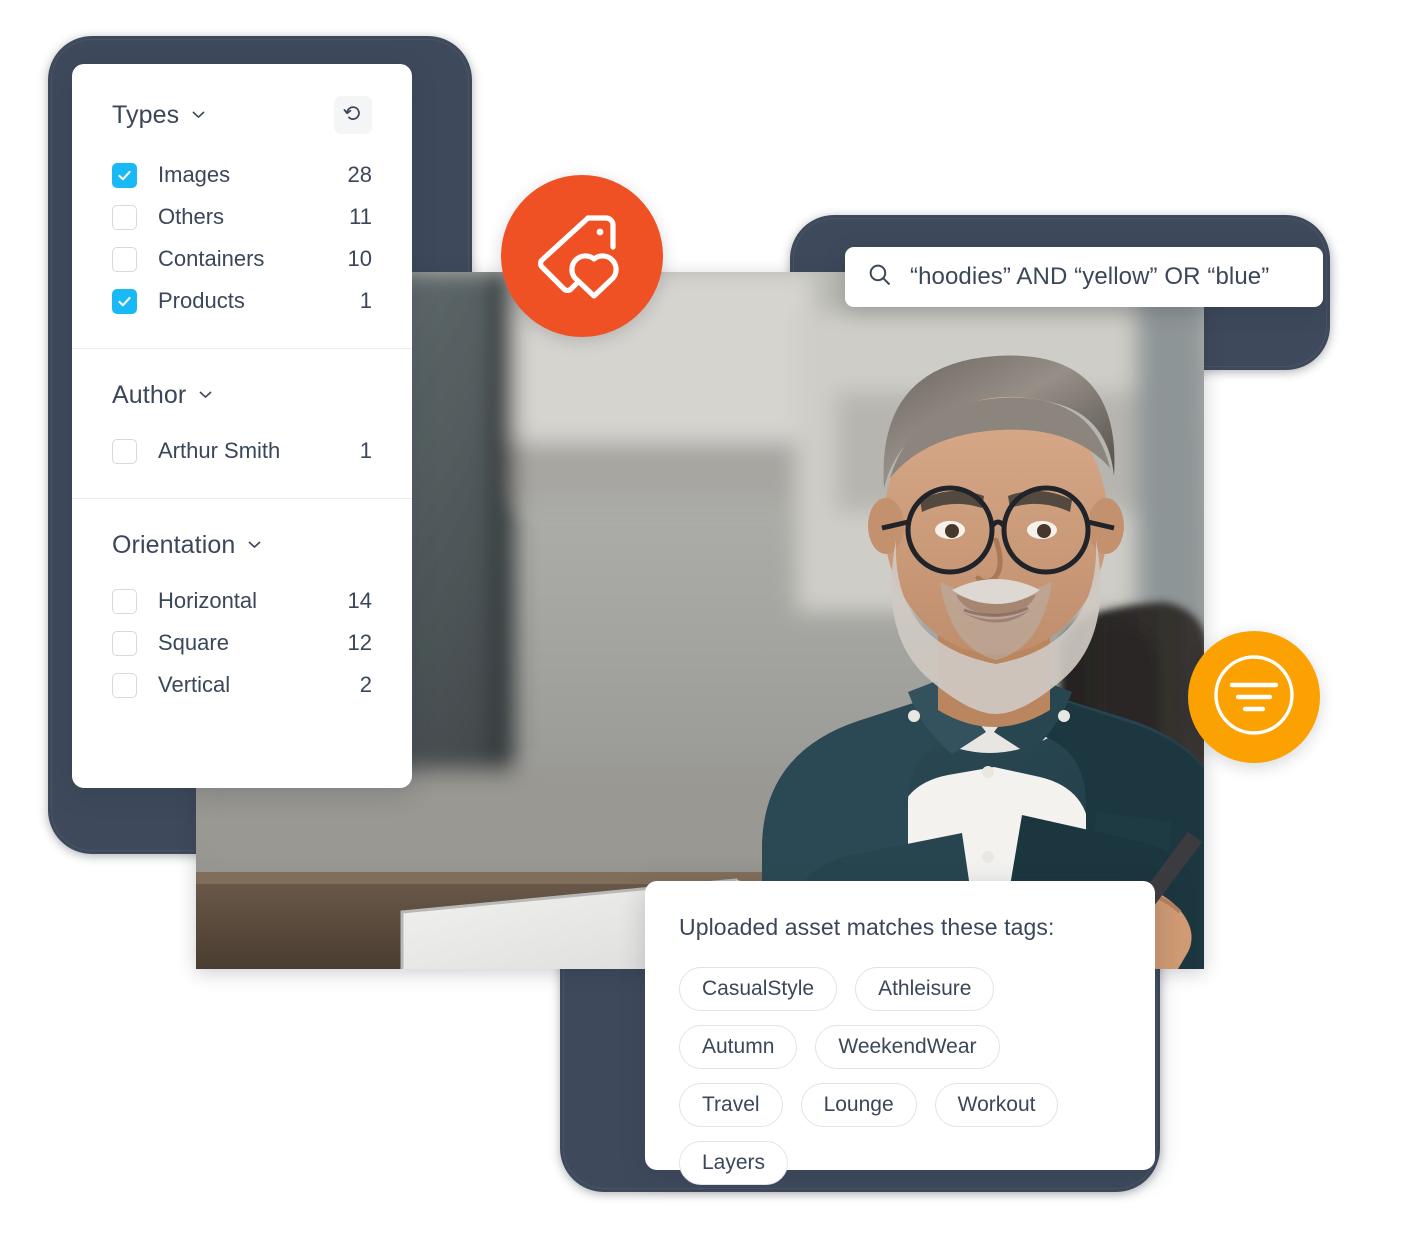 This screenshot has height=1250, width=1407. What do you see at coordinates (359, 600) in the screenshot?
I see `filter-count-horizontal: 14` at bounding box center [359, 600].